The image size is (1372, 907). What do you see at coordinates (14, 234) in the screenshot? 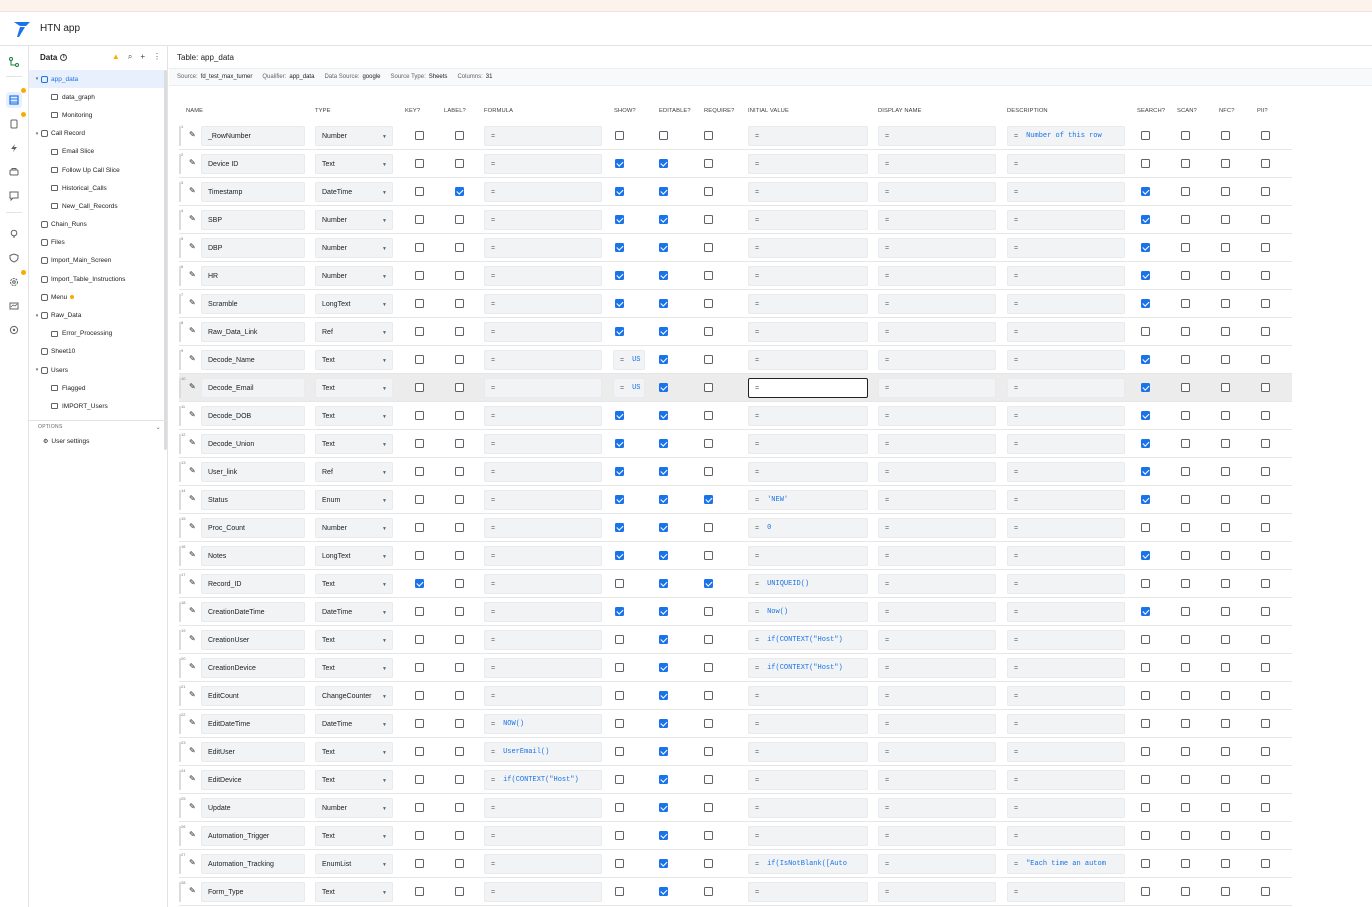
I see `lightbulb-icon` at bounding box center [14, 234].